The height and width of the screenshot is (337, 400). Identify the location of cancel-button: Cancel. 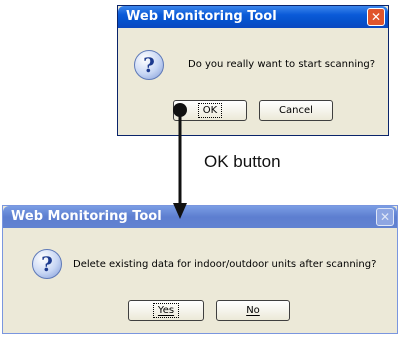
(296, 110).